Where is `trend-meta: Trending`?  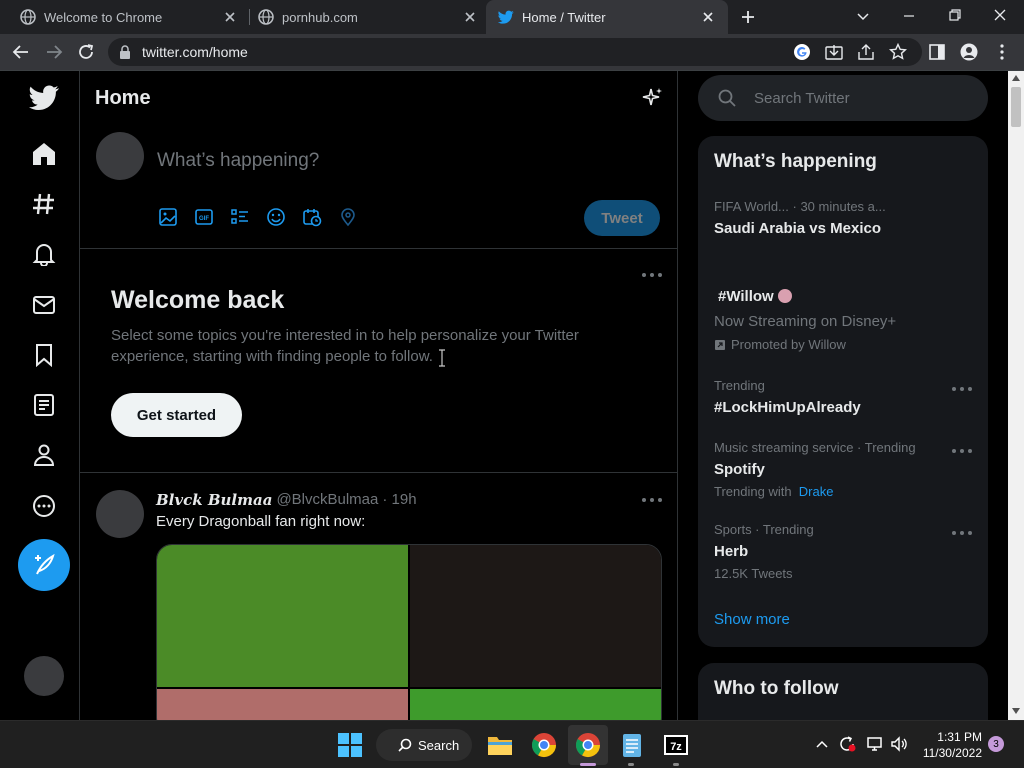 trend-meta: Trending is located at coordinates (739, 385).